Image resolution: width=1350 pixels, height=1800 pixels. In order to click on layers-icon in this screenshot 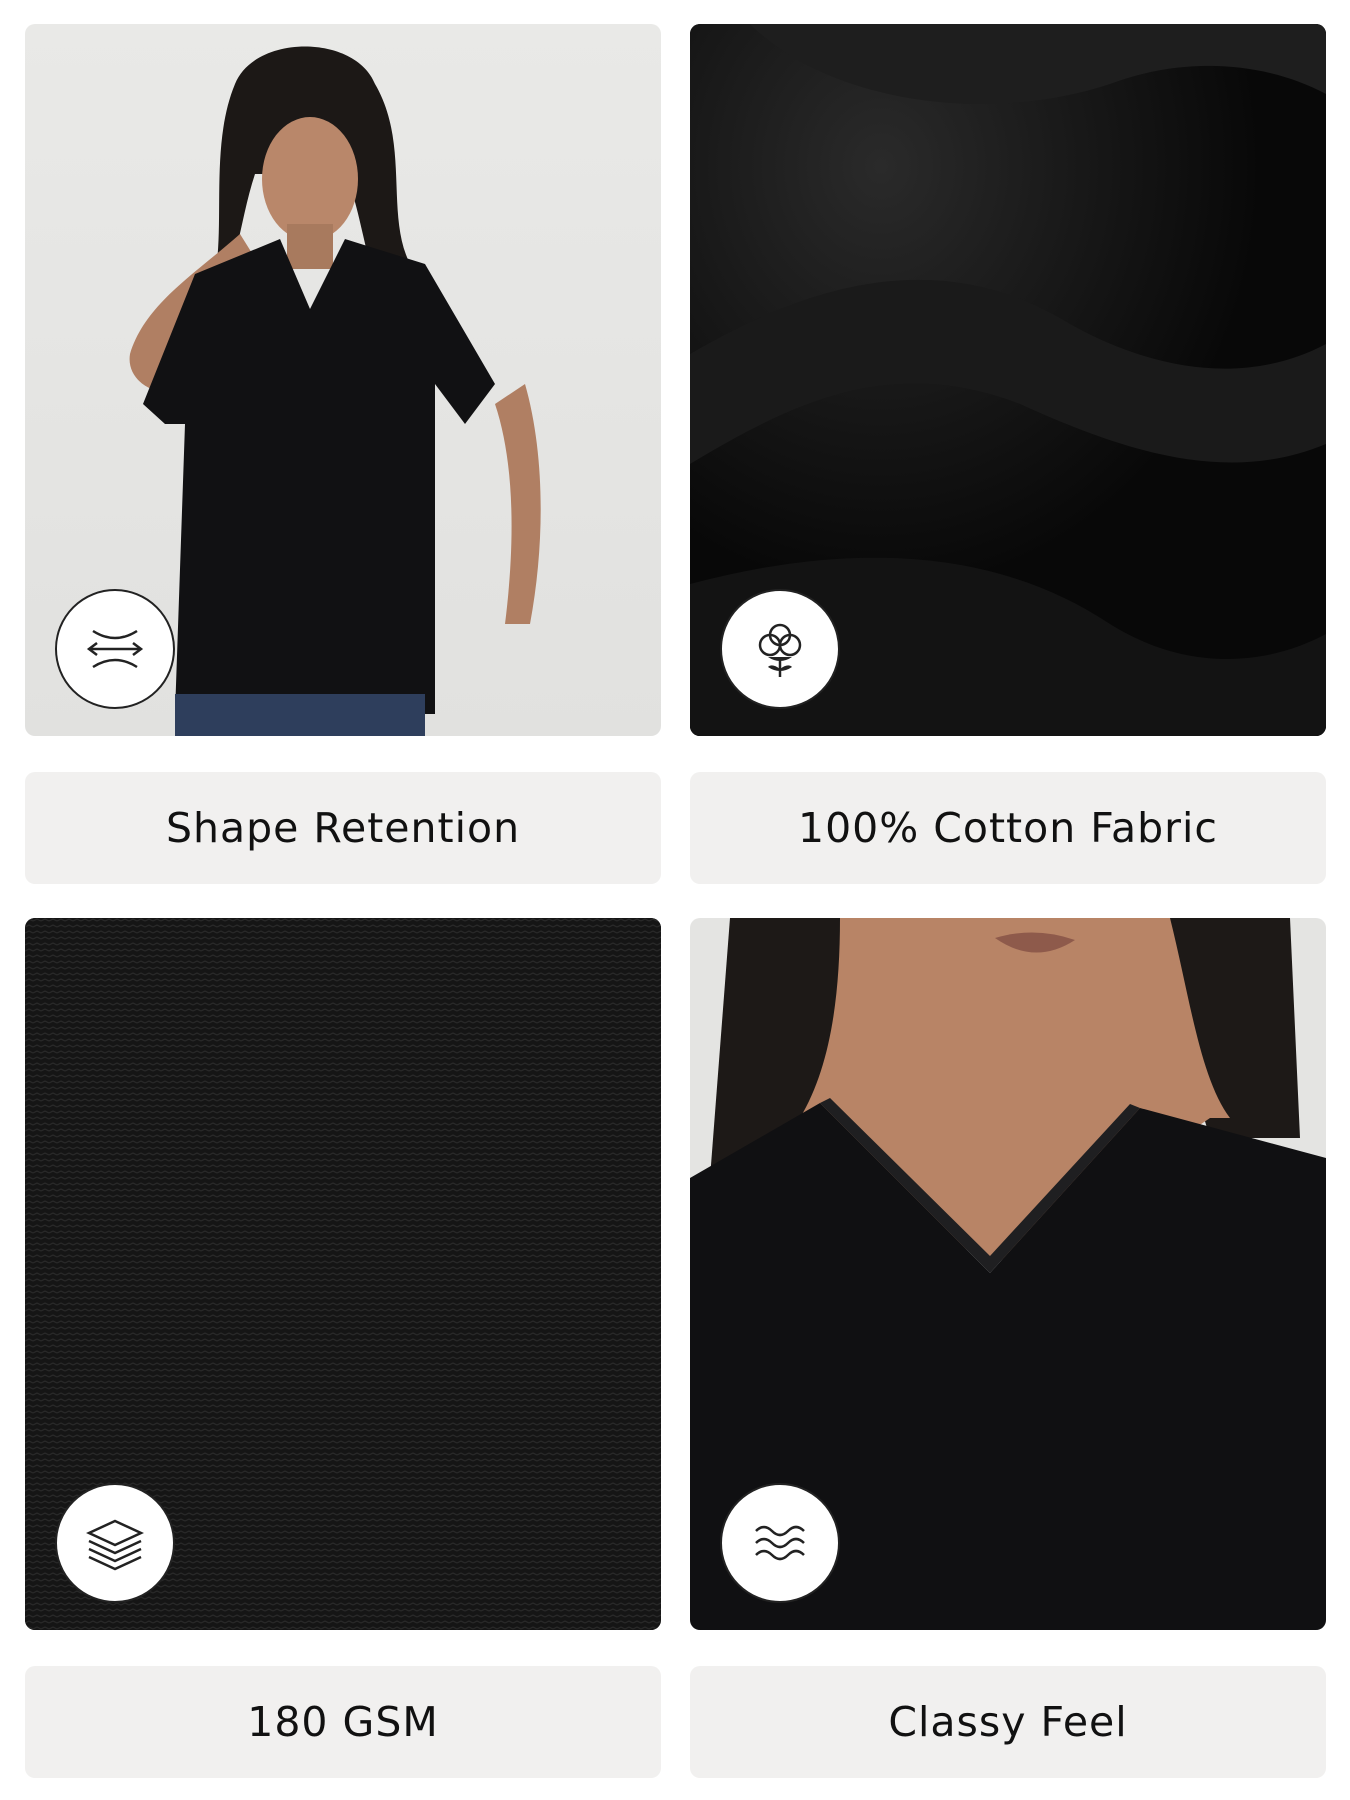, I will do `click(115, 1543)`.